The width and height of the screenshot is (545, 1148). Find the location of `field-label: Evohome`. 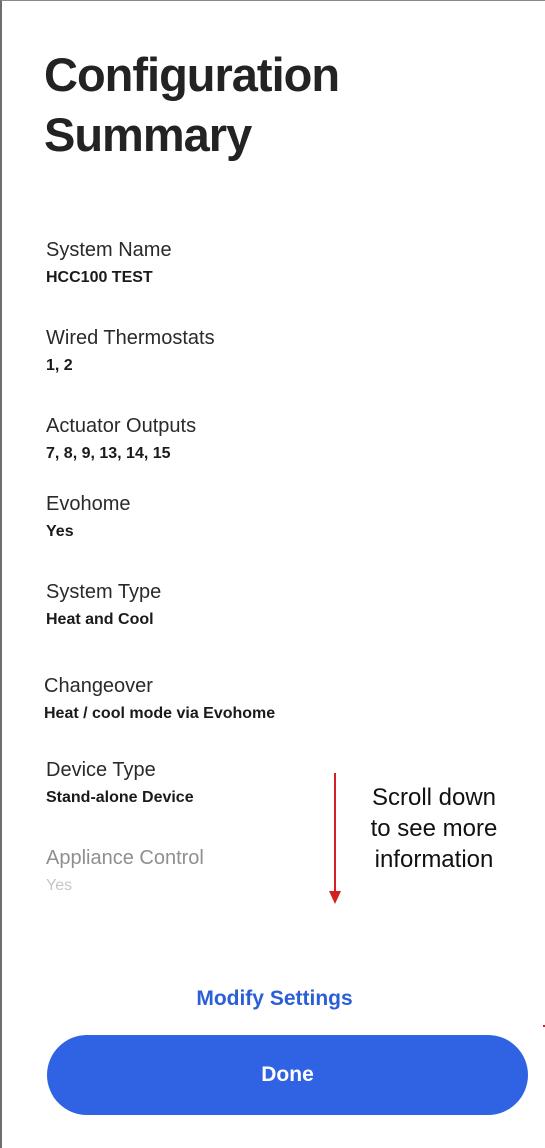

field-label: Evohome is located at coordinates (88, 504).